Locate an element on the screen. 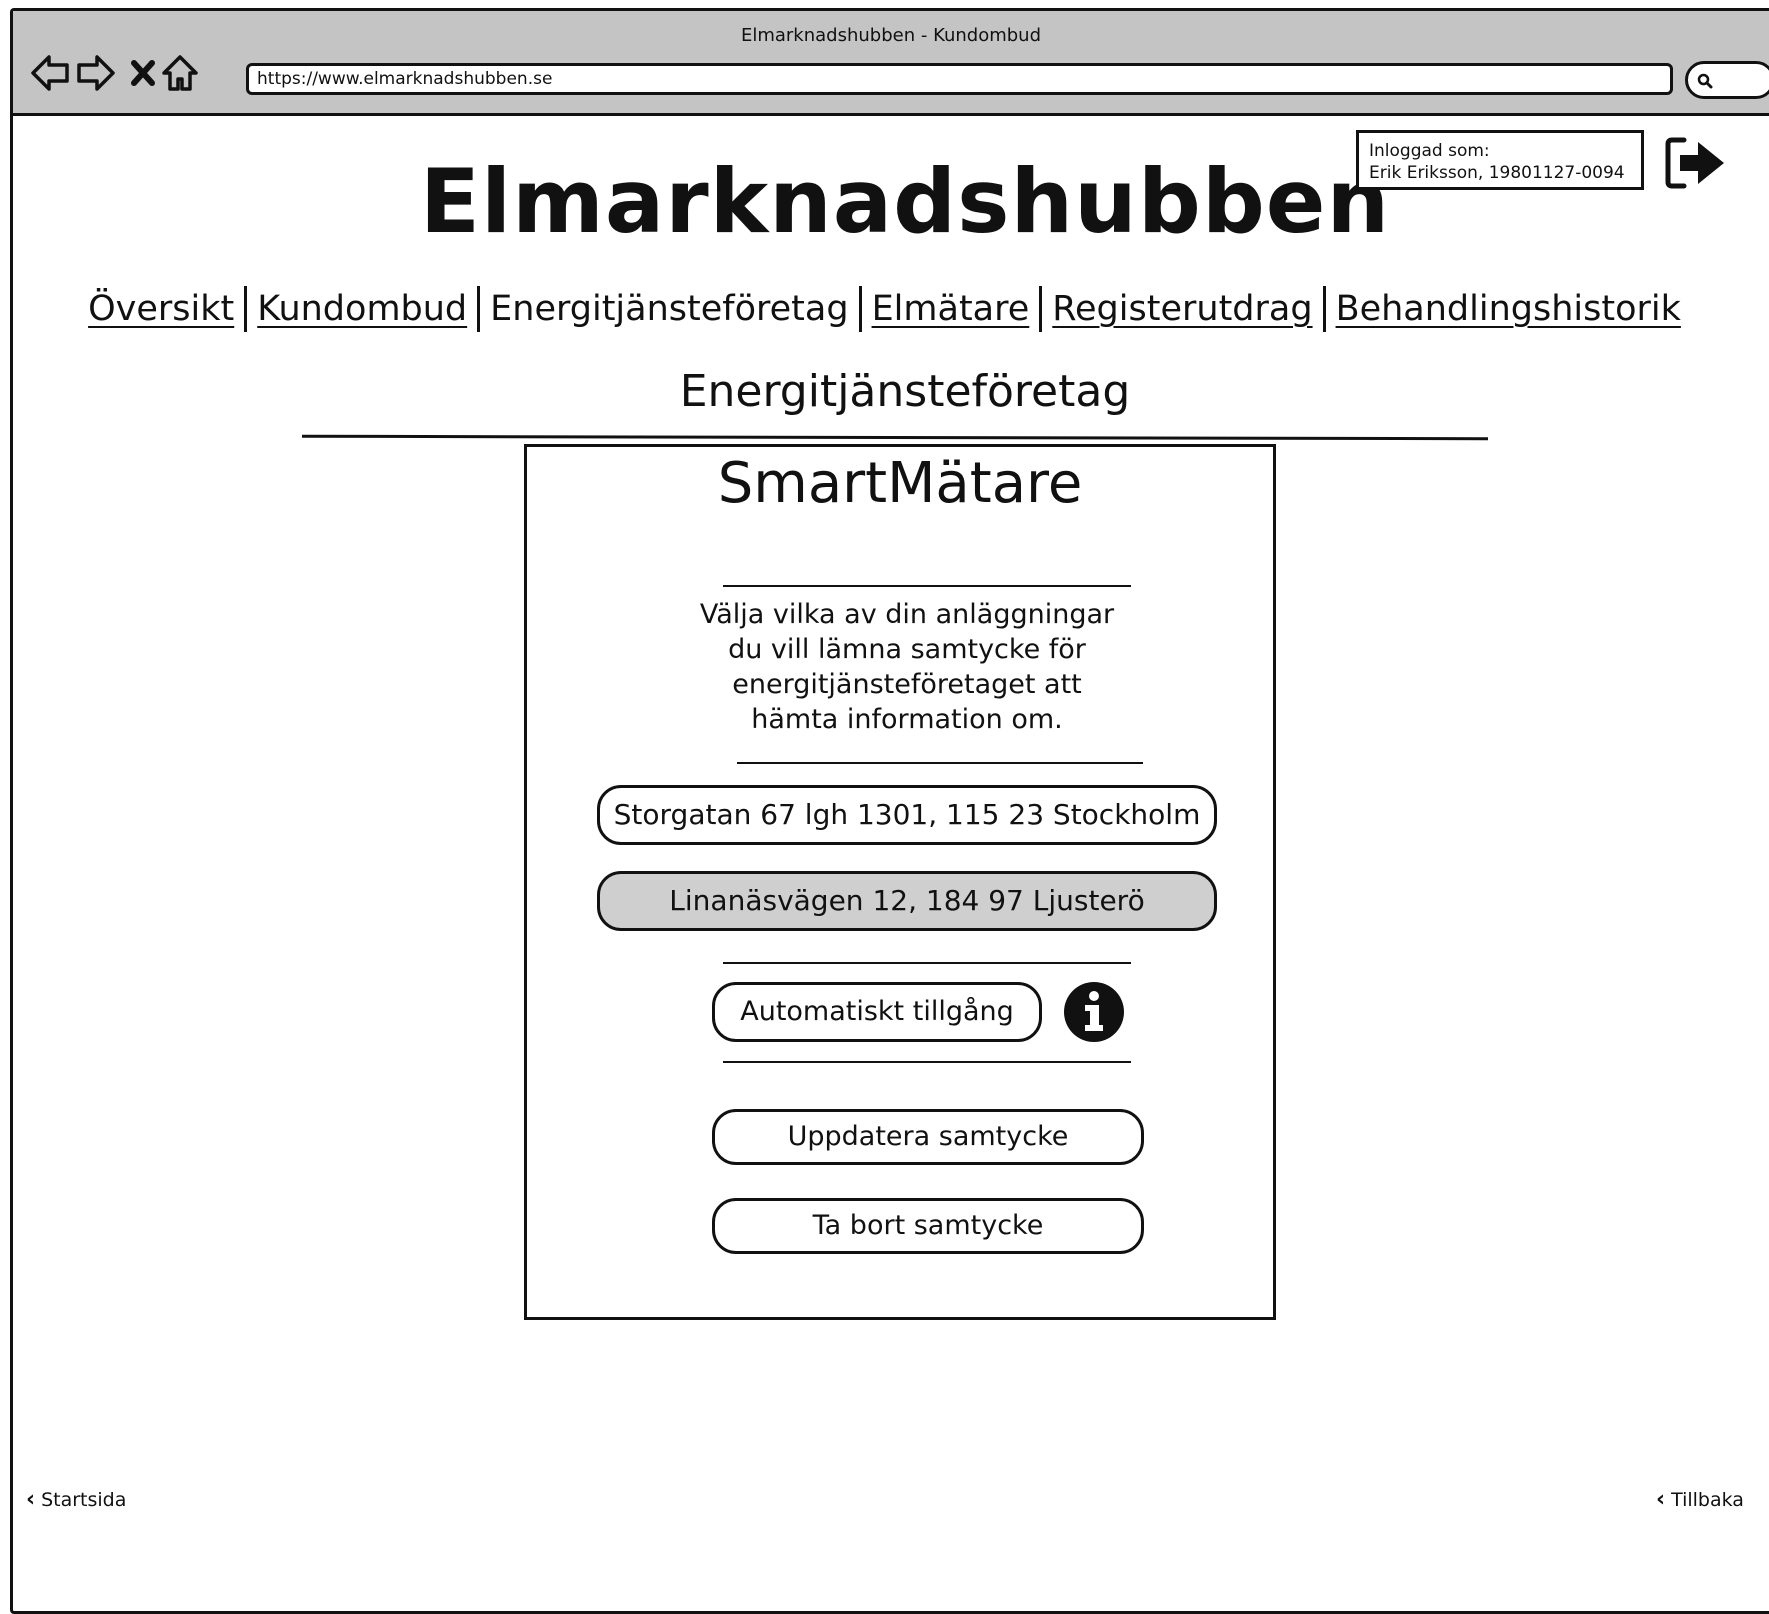 This screenshot has width=1769, height=1614. nav-kundombud: Kundombud is located at coordinates (362, 309).